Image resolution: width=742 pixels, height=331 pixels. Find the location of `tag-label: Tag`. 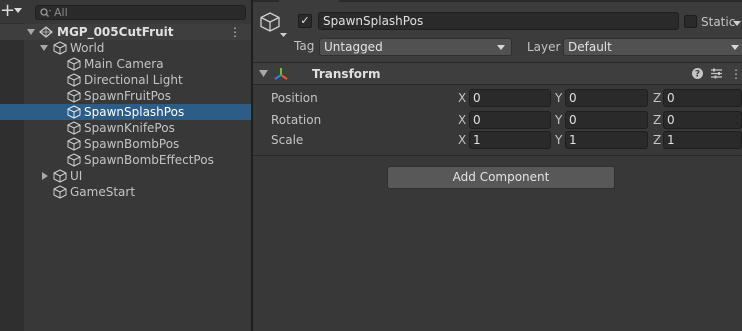

tag-label: Tag is located at coordinates (304, 46).